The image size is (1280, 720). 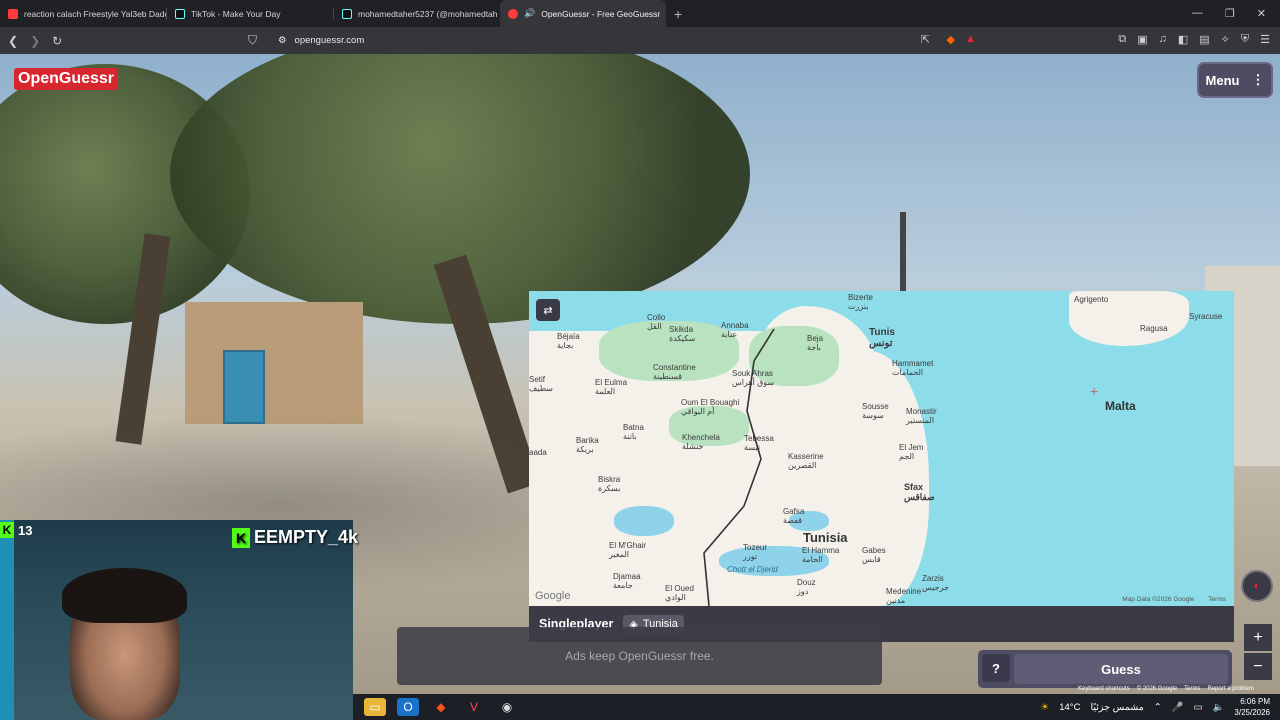 I want to click on brave-shield-icon: ◆, so click(x=951, y=39).